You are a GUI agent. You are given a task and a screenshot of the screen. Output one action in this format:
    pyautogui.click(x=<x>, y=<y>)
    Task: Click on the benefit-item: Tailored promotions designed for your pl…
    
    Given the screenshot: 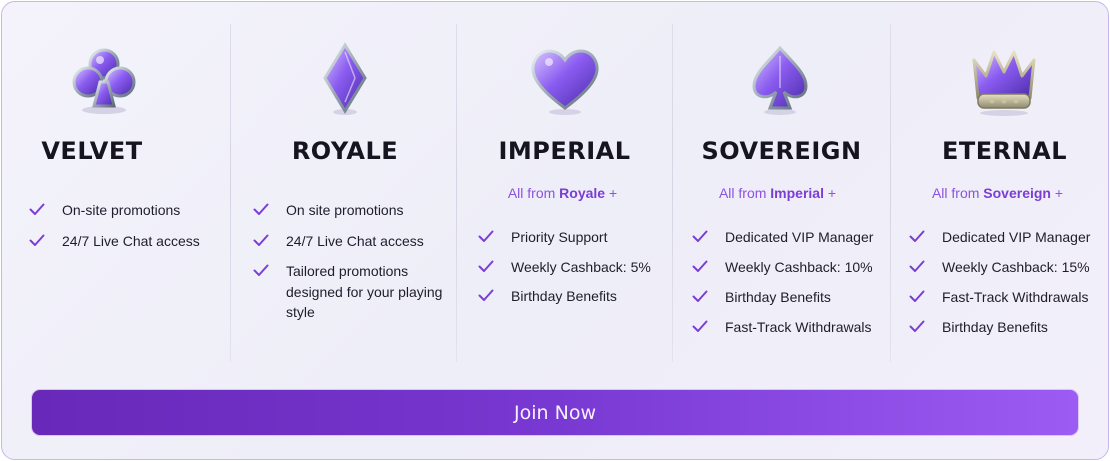 What is the action you would take?
    pyautogui.click(x=350, y=292)
    